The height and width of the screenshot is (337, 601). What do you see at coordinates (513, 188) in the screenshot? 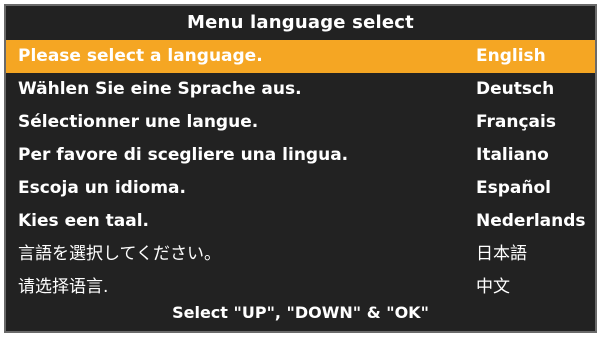
I see `language-name: Español` at bounding box center [513, 188].